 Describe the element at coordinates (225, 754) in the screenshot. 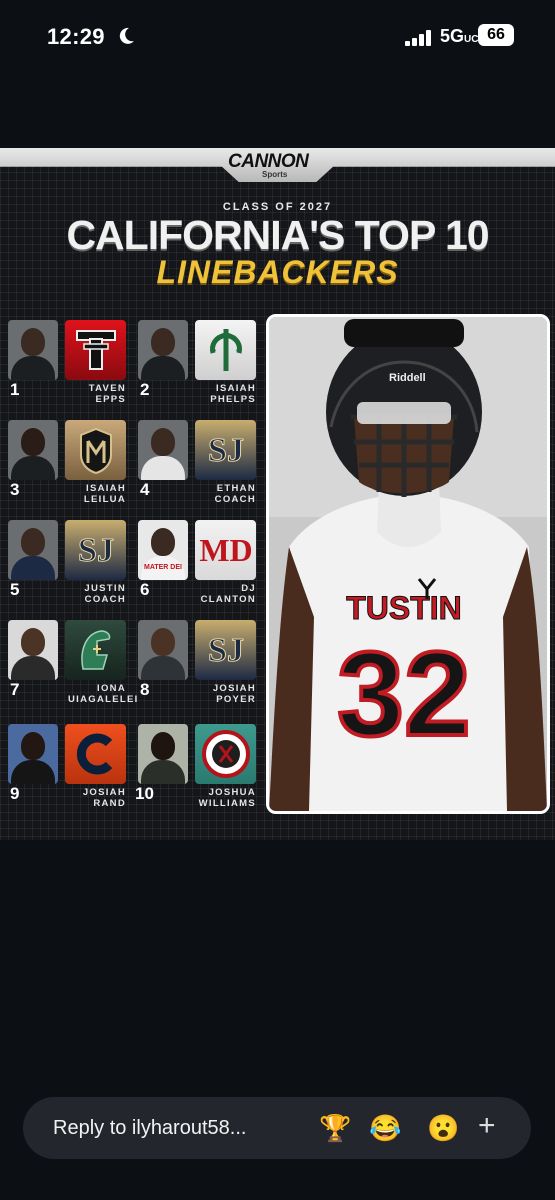

I see `sea-kings-logo-icon` at that location.